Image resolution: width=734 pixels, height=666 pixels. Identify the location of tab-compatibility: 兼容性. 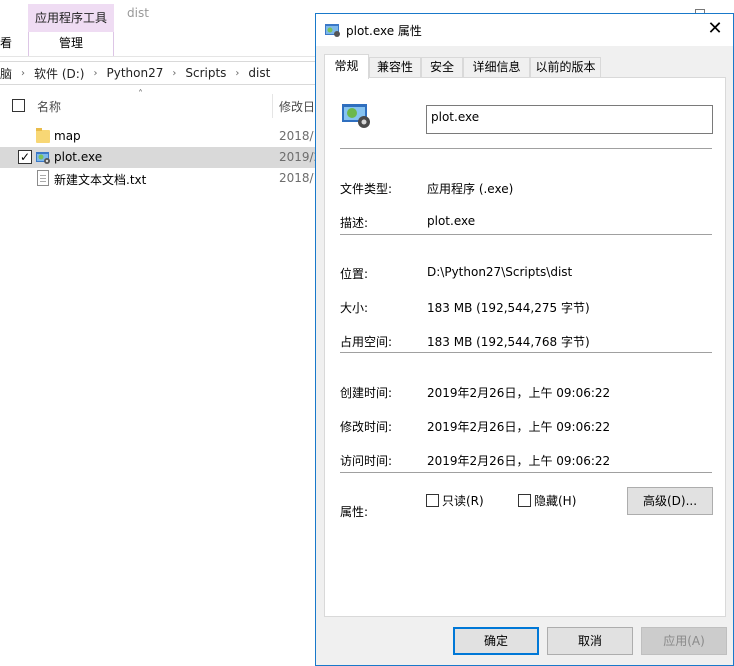
(395, 67).